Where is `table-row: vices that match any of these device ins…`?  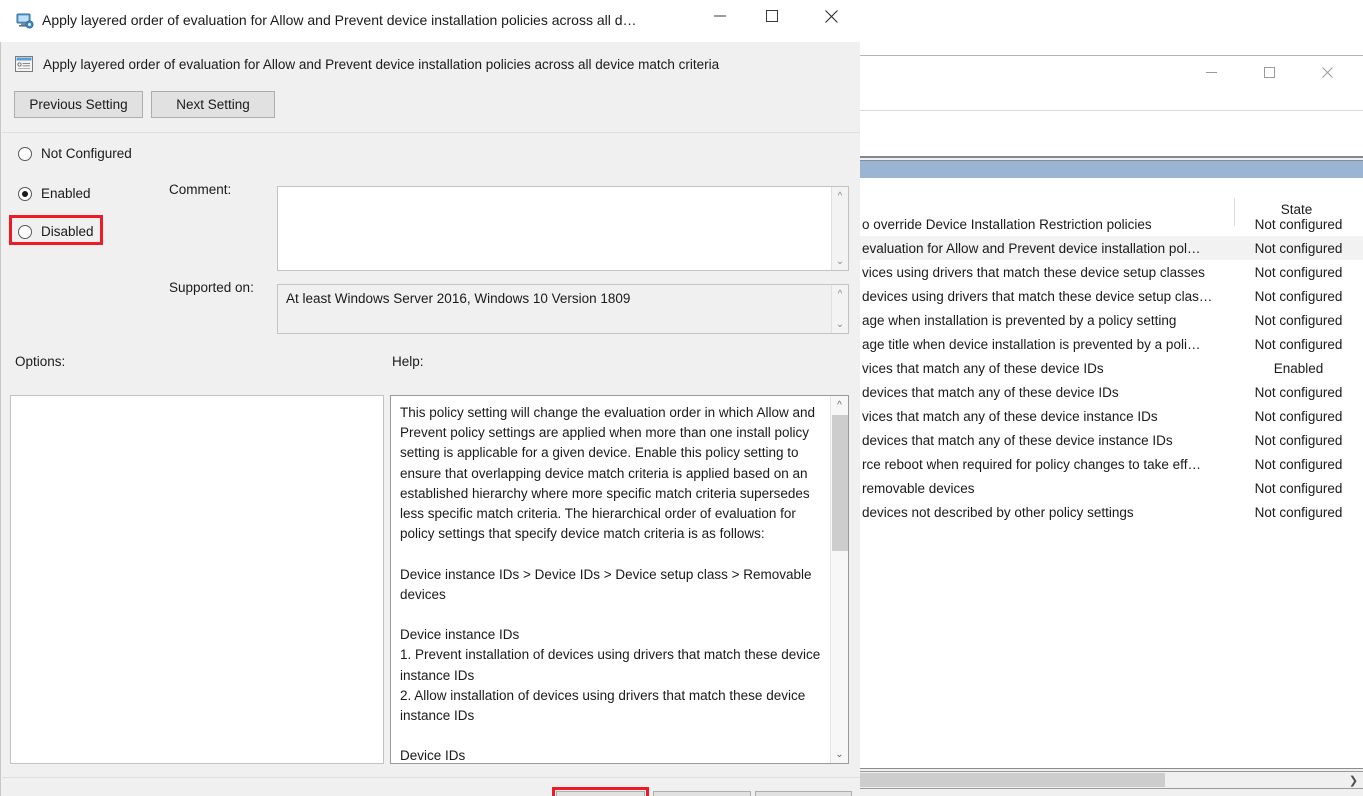
table-row: vices that match any of these device ins… is located at coordinates (1111, 416).